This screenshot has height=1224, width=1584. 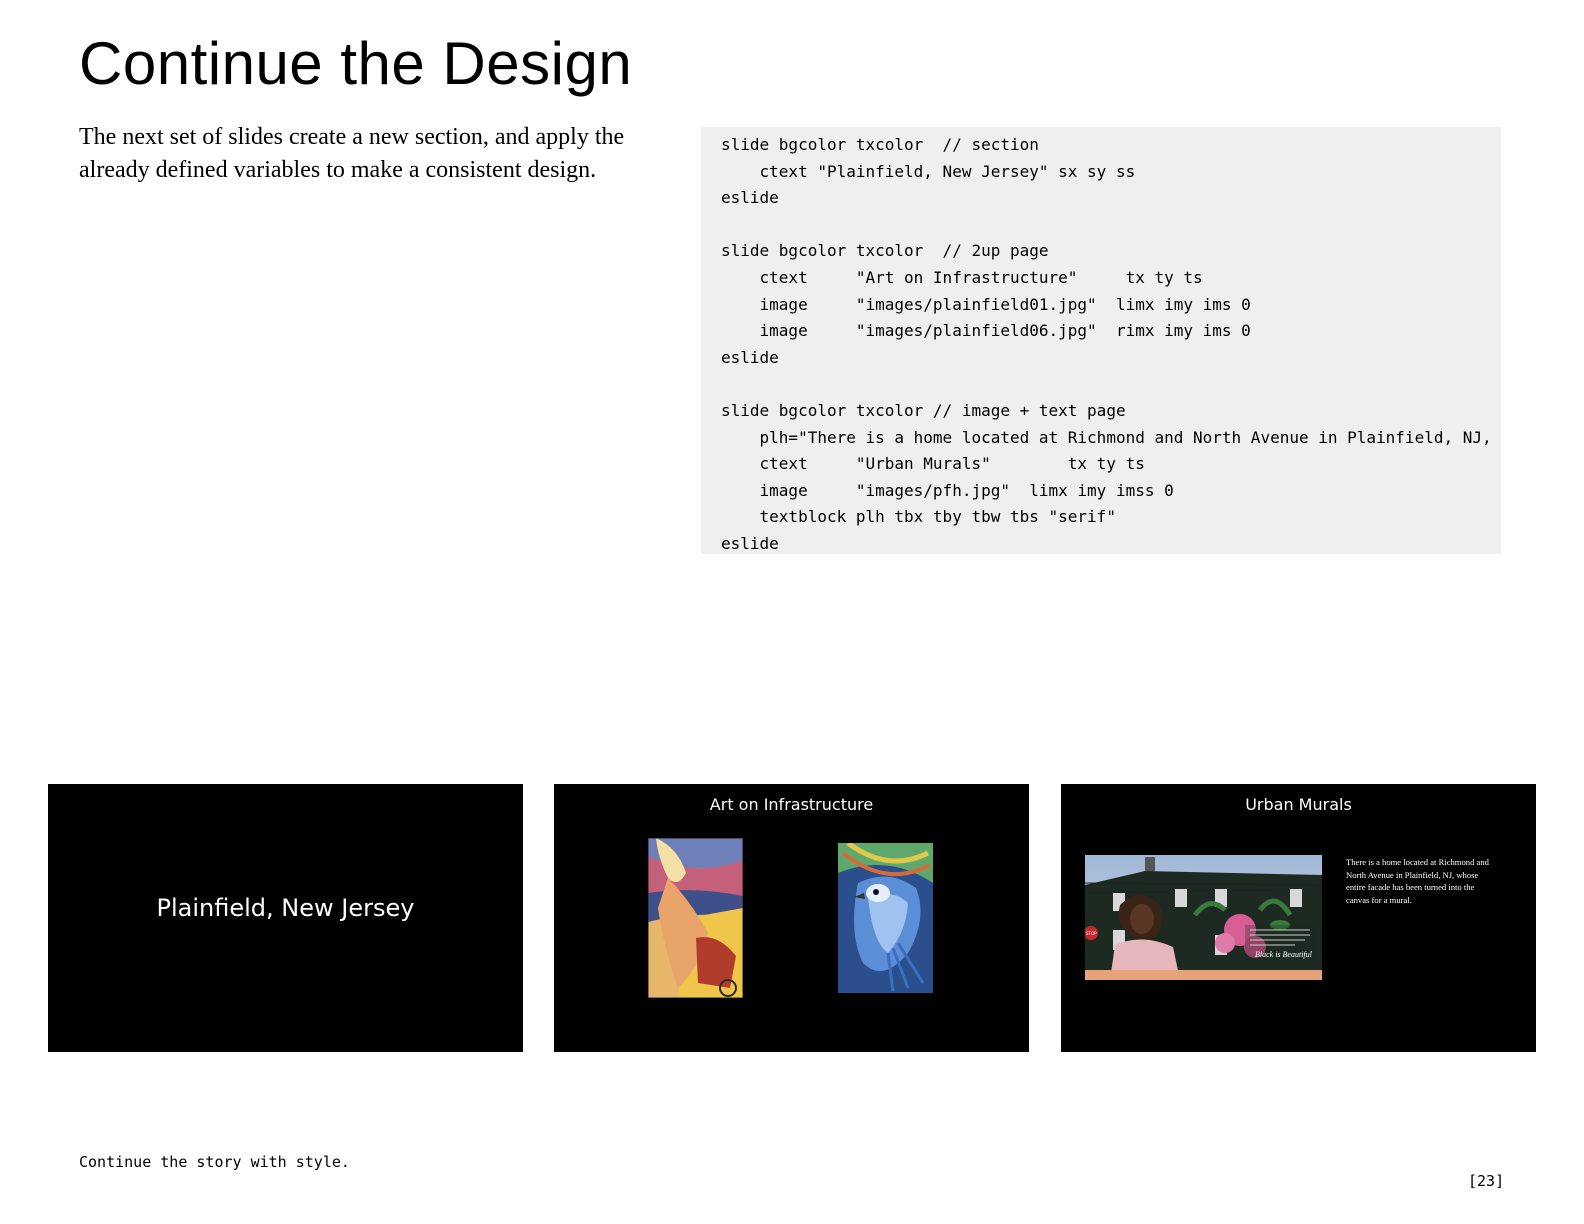 I want to click on mural-house-image: Black is Beautiful STOP, so click(x=1203, y=917).